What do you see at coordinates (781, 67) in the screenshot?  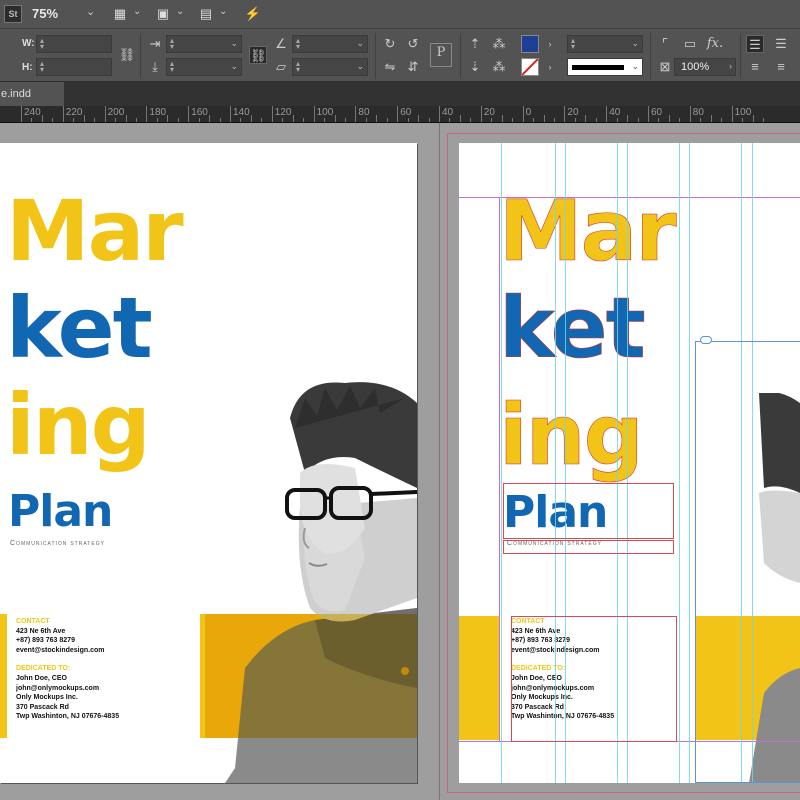 I see `align-bottom-icon: ≡` at bounding box center [781, 67].